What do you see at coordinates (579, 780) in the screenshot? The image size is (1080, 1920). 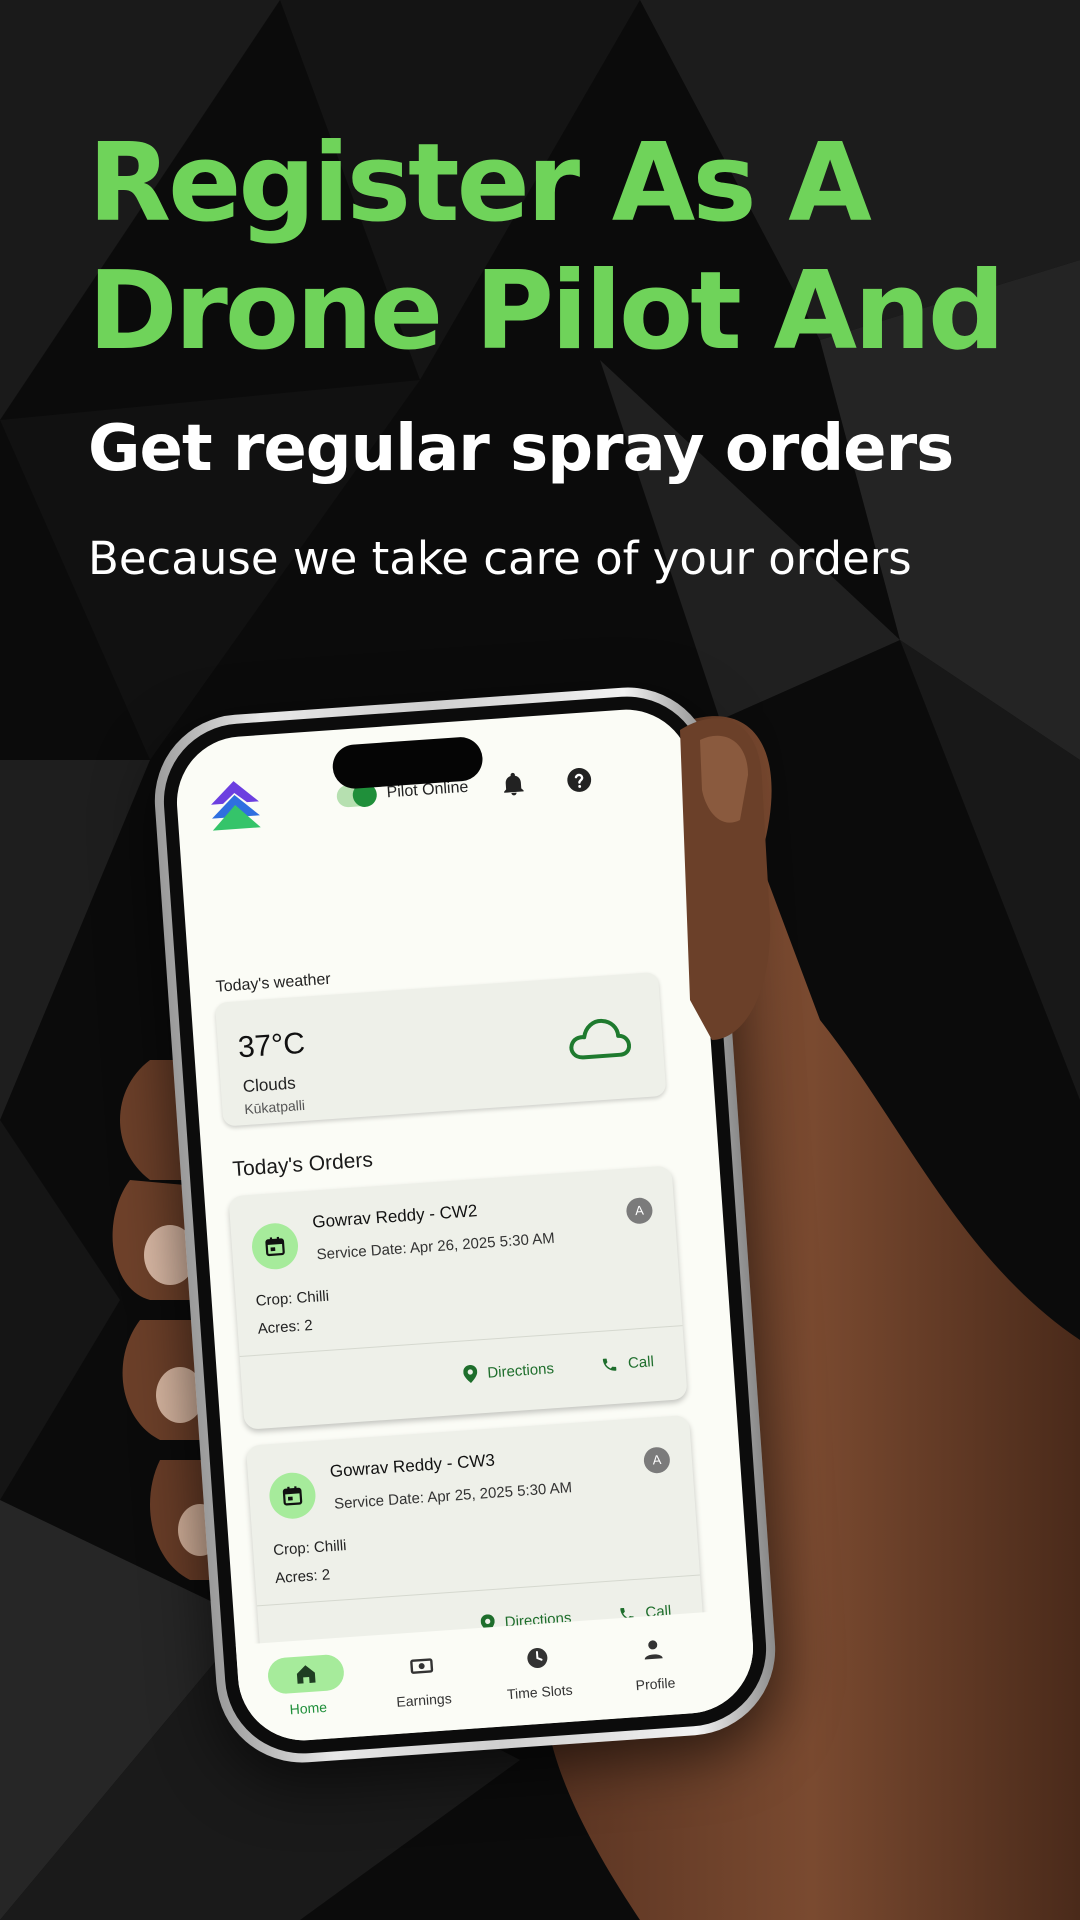 I see `help-icon` at bounding box center [579, 780].